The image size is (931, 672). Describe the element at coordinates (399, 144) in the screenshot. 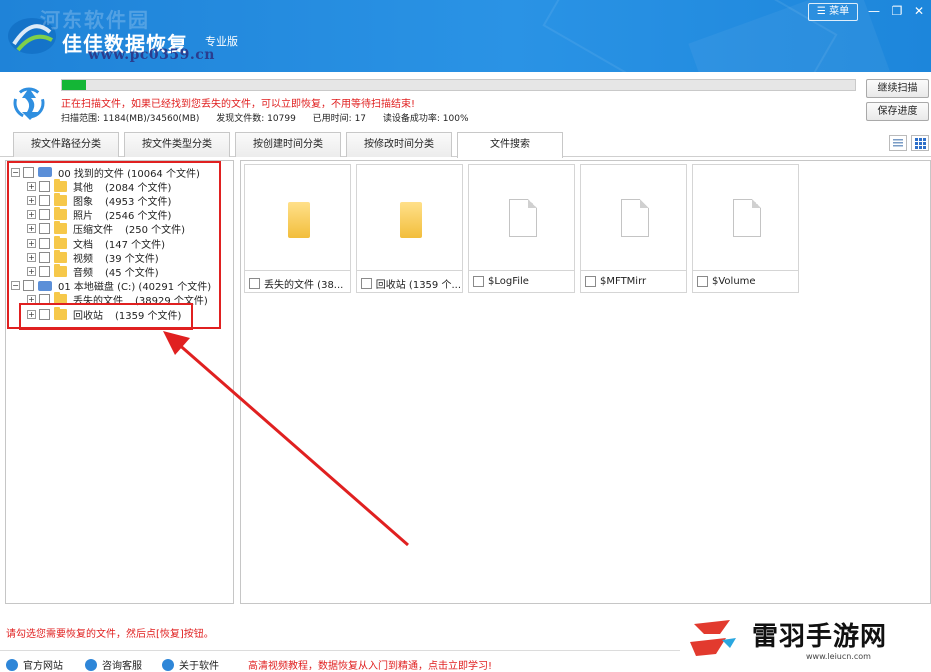

I see `tab-by-modified: 按修改时间分类` at that location.